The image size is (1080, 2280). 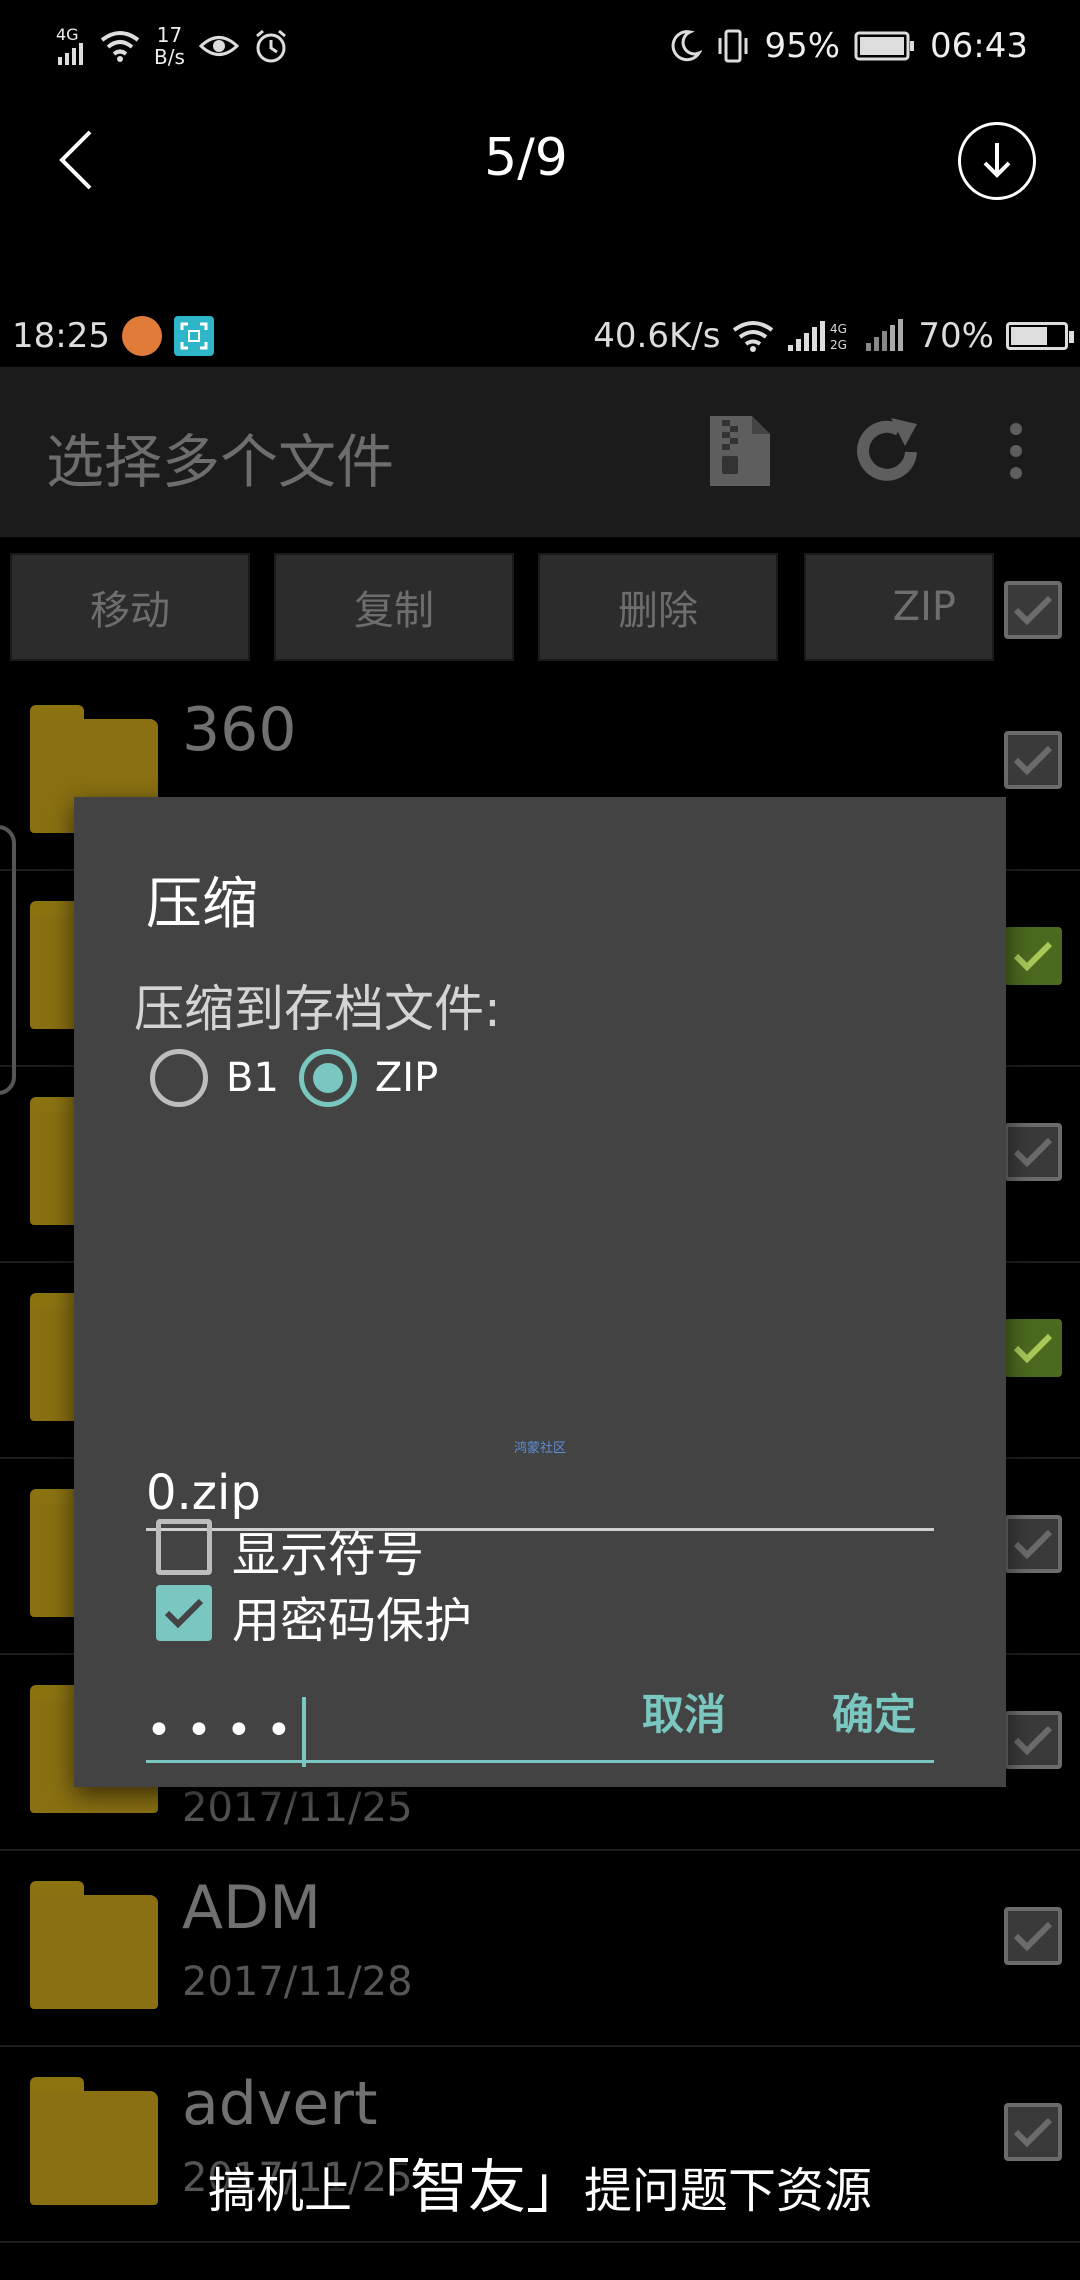 What do you see at coordinates (540, 46) in the screenshot?
I see `outer-status-bar: 4G 17 B/s 95% 06:43` at bounding box center [540, 46].